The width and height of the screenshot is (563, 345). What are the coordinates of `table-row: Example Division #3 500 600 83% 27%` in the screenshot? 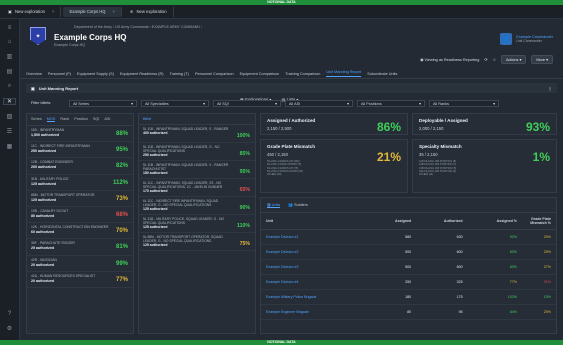 It's located at (408, 267).